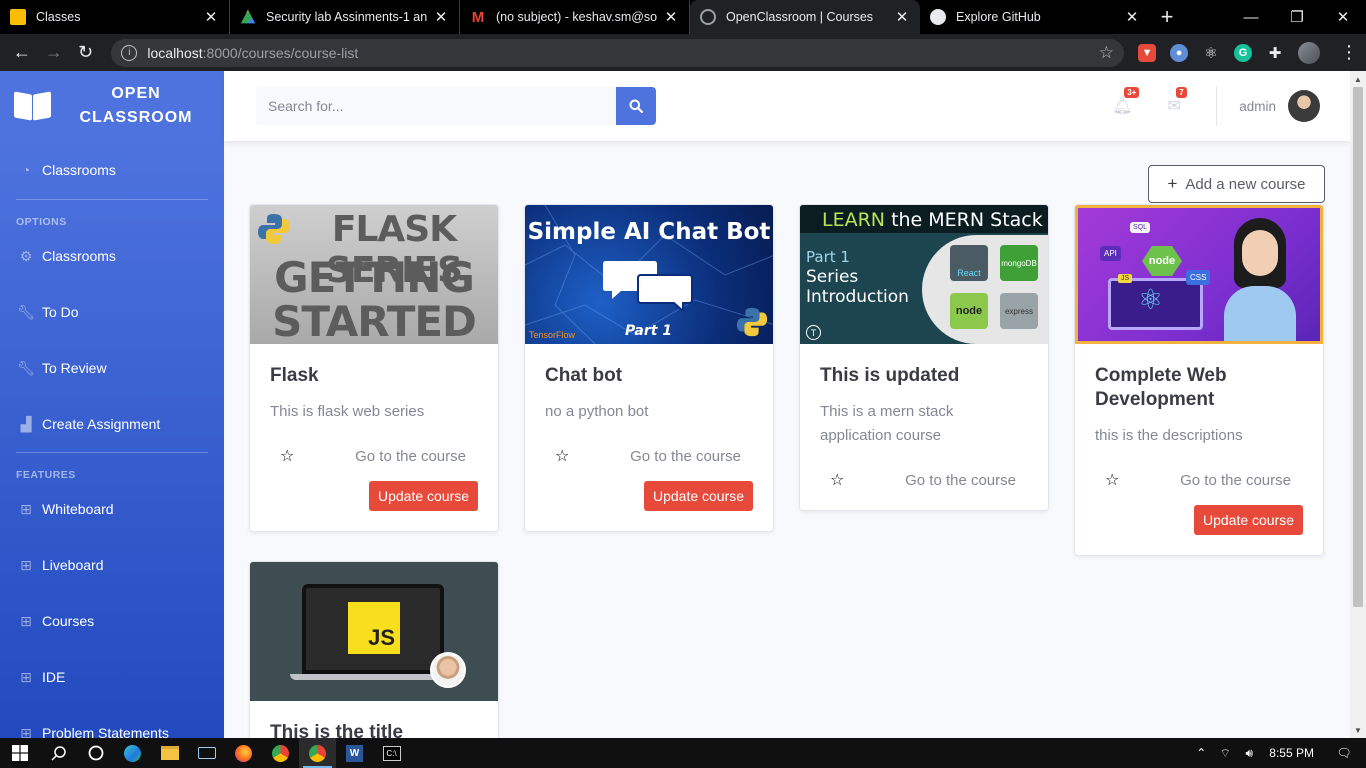  Describe the element at coordinates (374, 320) in the screenshot. I see `thumbnail-text: STARTED` at that location.